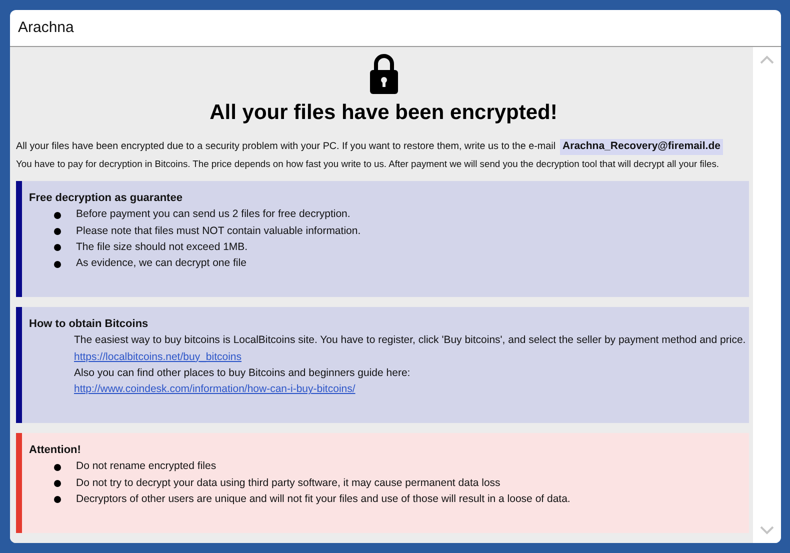  What do you see at coordinates (215, 390) in the screenshot?
I see `link: http://www.coindesk.com/information/how-can-i-buy-bitcoins/` at bounding box center [215, 390].